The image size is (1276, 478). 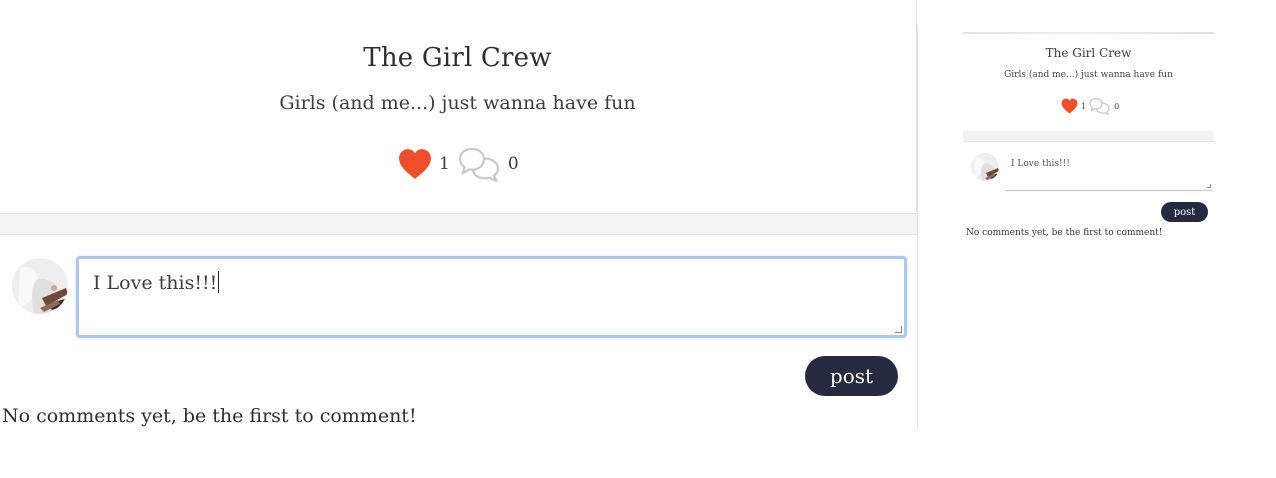 I want to click on comment-input: I Love this!!!, so click(x=491, y=297).